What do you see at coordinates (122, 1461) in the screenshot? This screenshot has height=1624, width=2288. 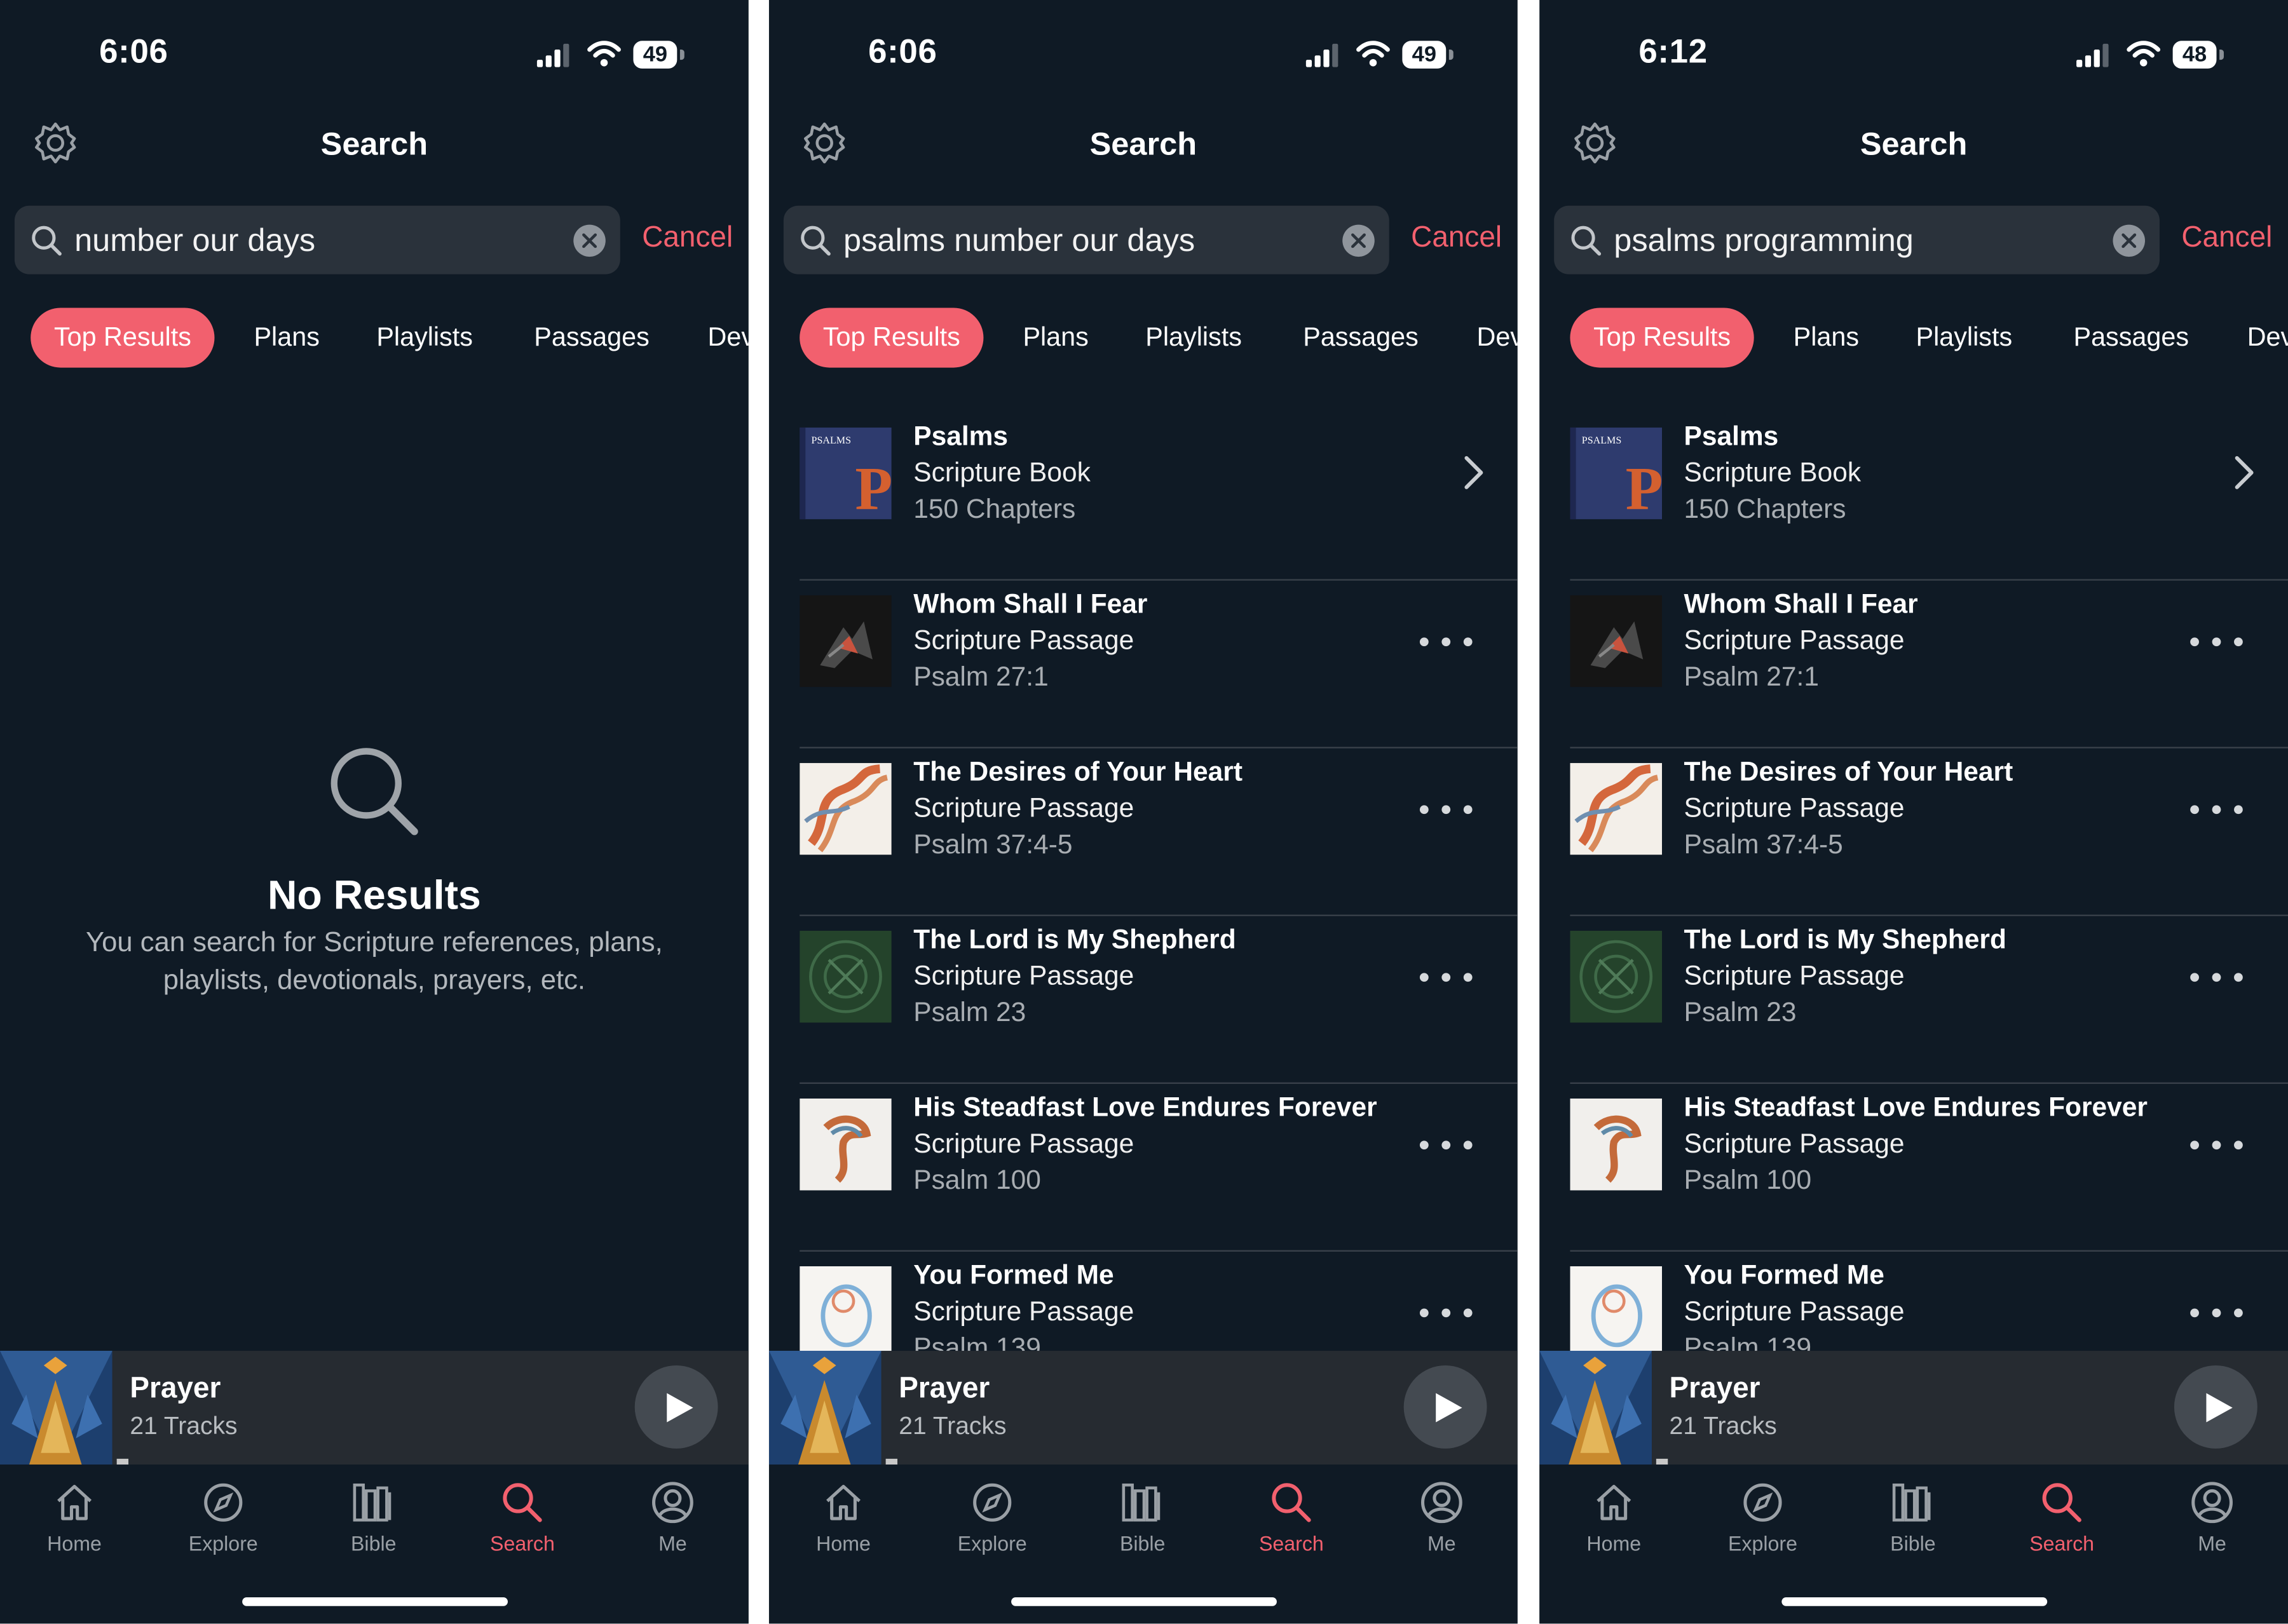 I see `playback-progress` at bounding box center [122, 1461].